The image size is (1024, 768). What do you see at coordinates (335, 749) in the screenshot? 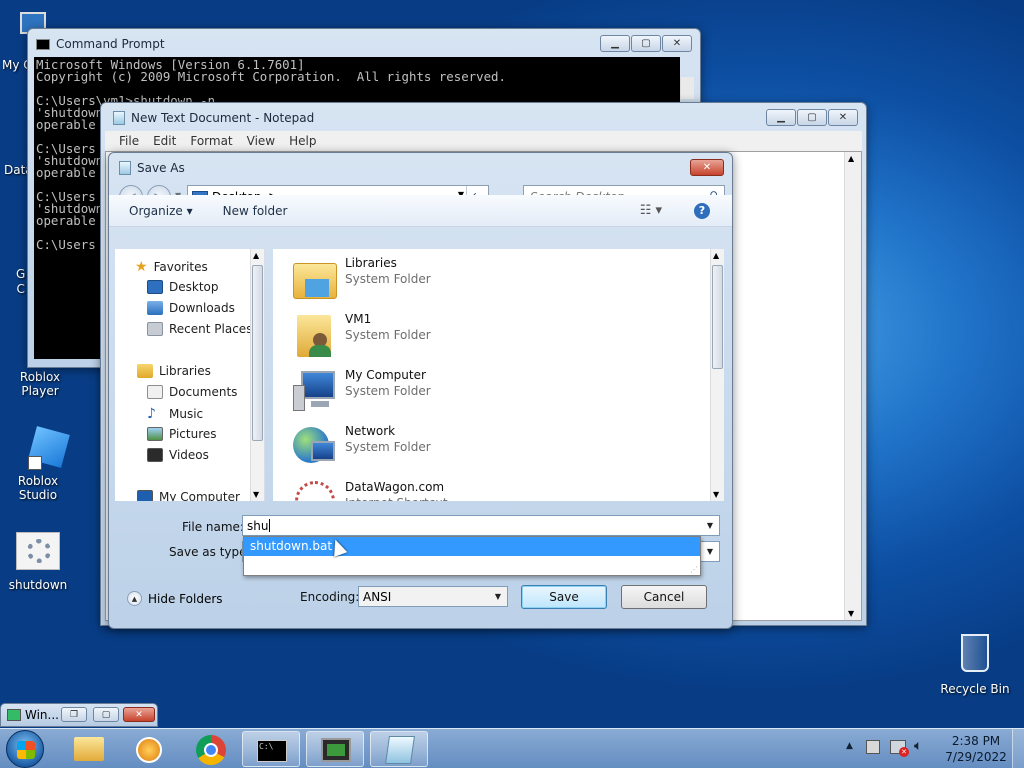
I see `taskbar-task-window` at bounding box center [335, 749].